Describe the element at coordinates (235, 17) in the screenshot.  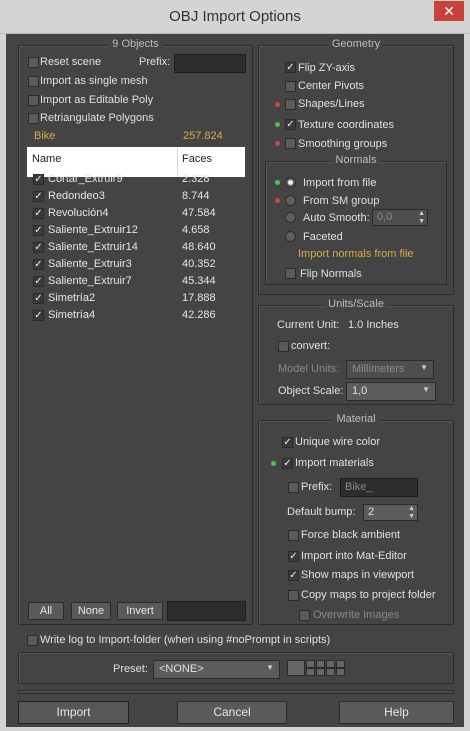
I see `title-bar: OBJ Import Options ✕` at that location.